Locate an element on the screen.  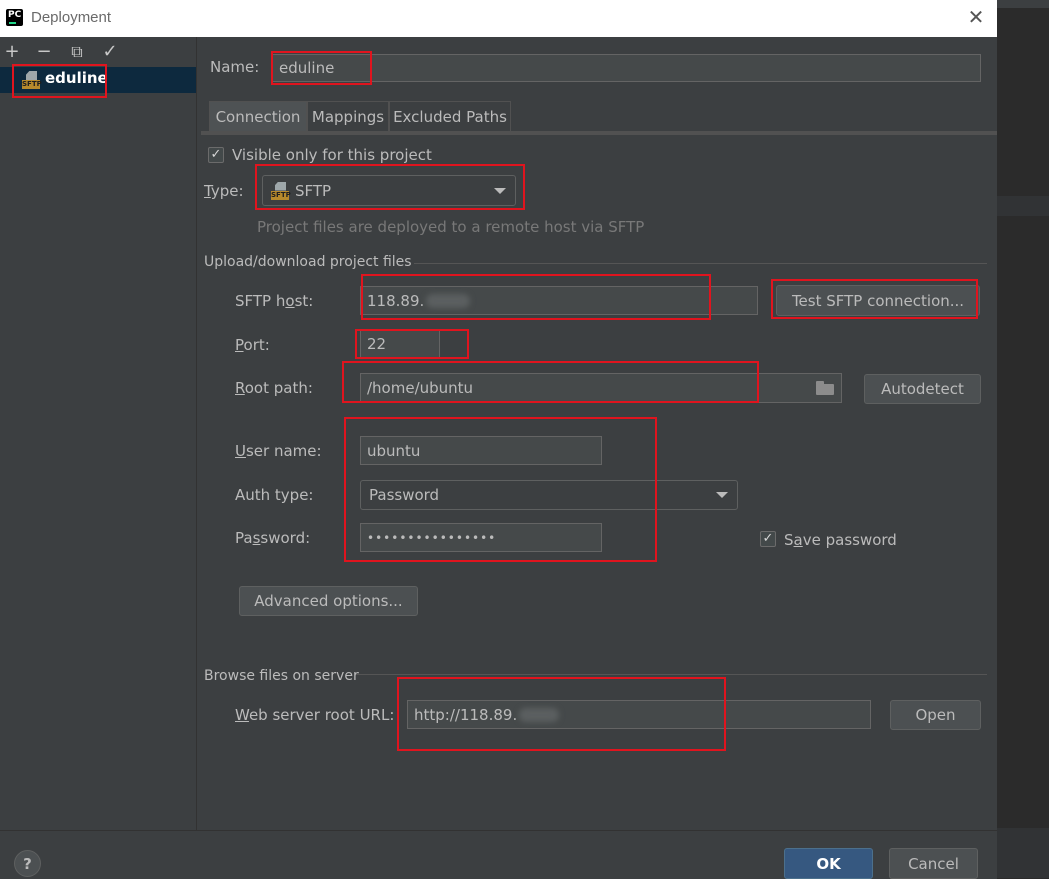
server-item-label: eduline is located at coordinates (76, 78).